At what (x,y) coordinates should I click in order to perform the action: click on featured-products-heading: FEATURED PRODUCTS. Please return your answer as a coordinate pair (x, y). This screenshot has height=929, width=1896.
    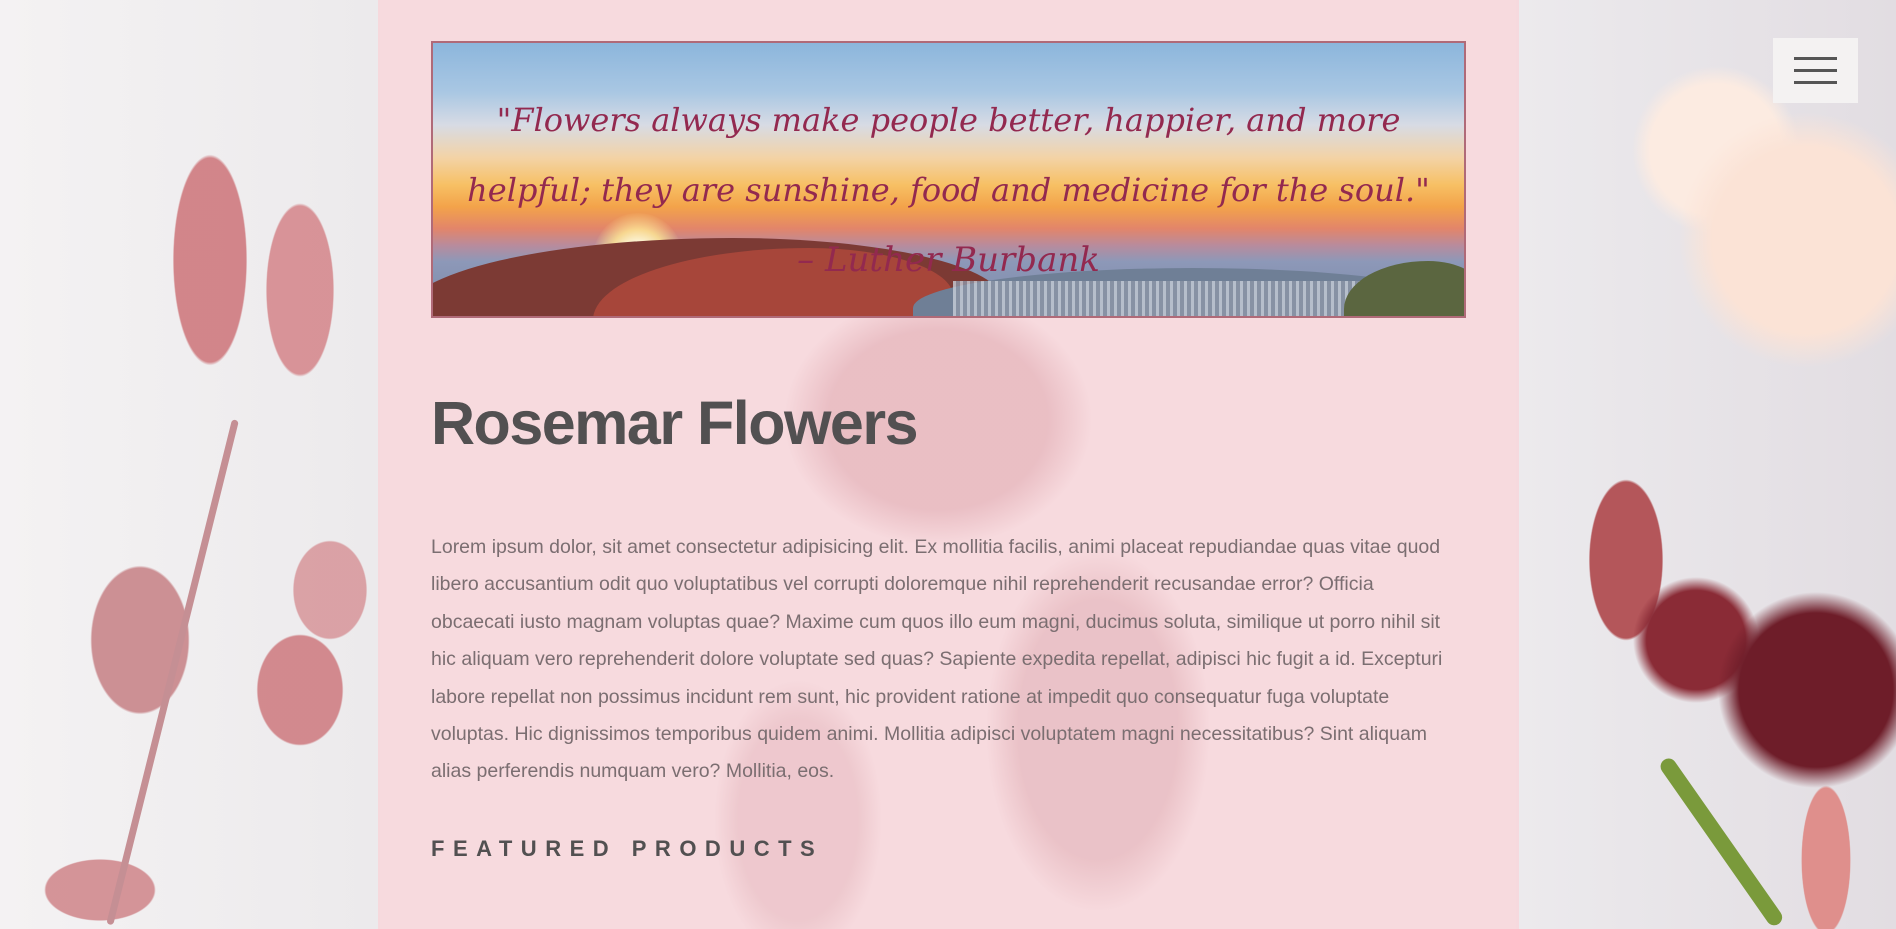
    Looking at the image, I should click on (627, 848).